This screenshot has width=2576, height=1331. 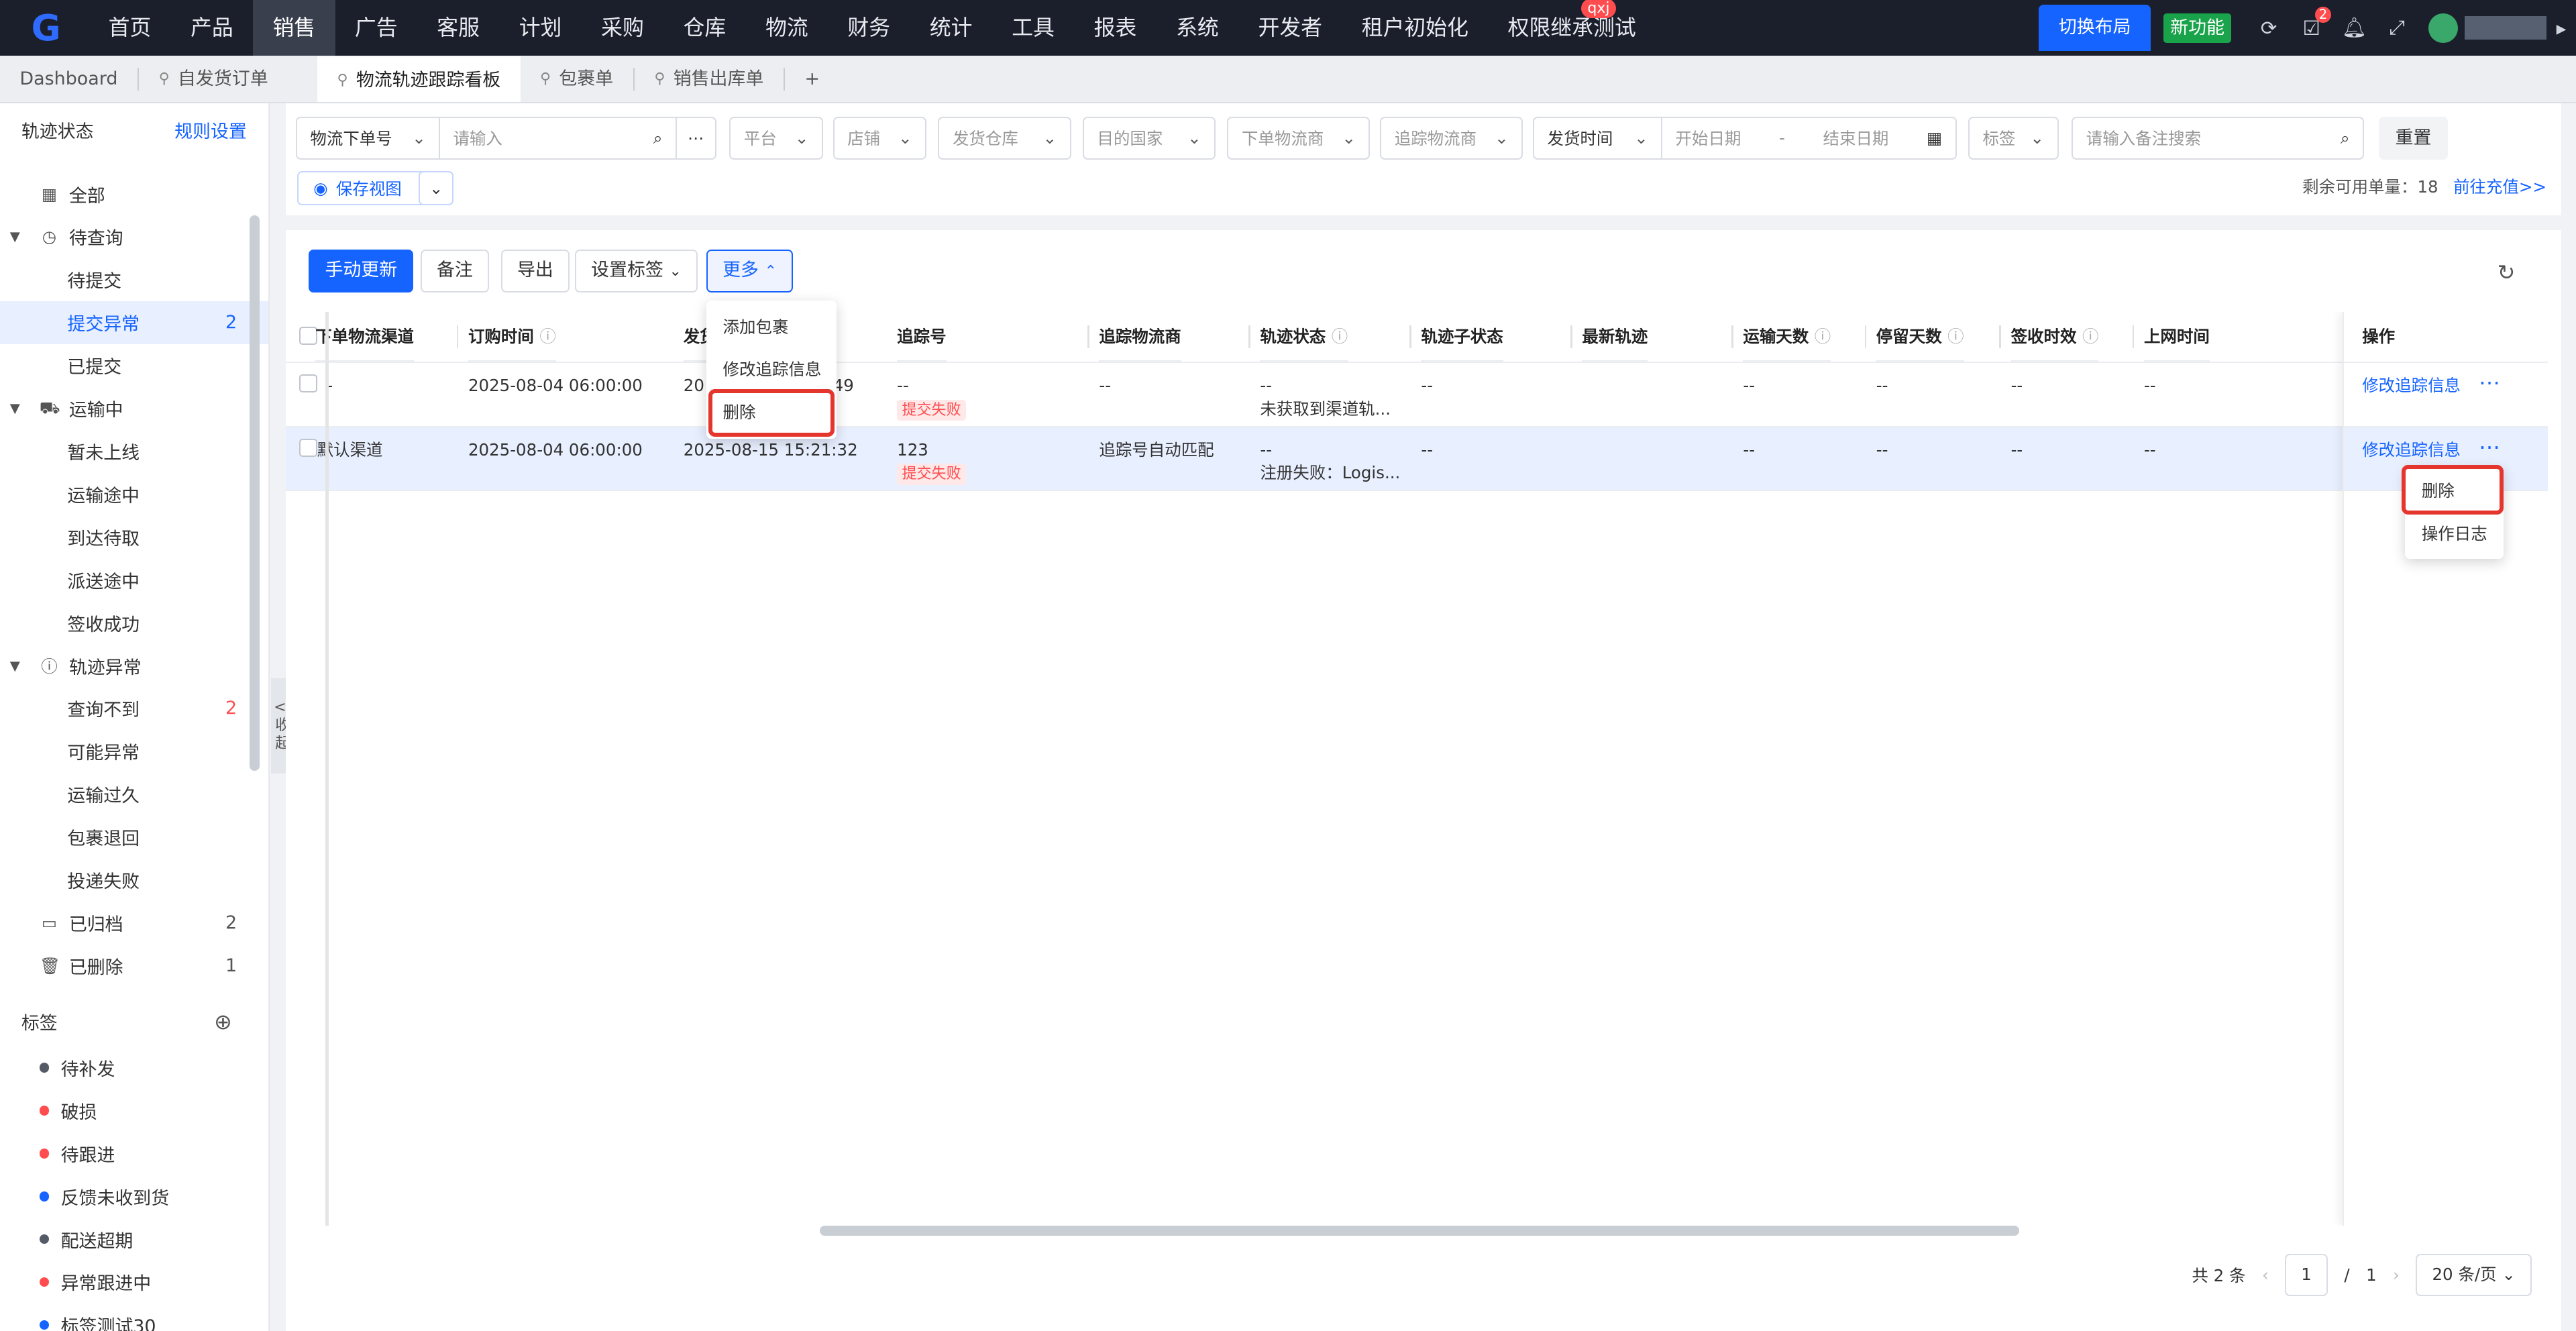 What do you see at coordinates (223, 1021) in the screenshot?
I see `add-tag-icon: ⊕` at bounding box center [223, 1021].